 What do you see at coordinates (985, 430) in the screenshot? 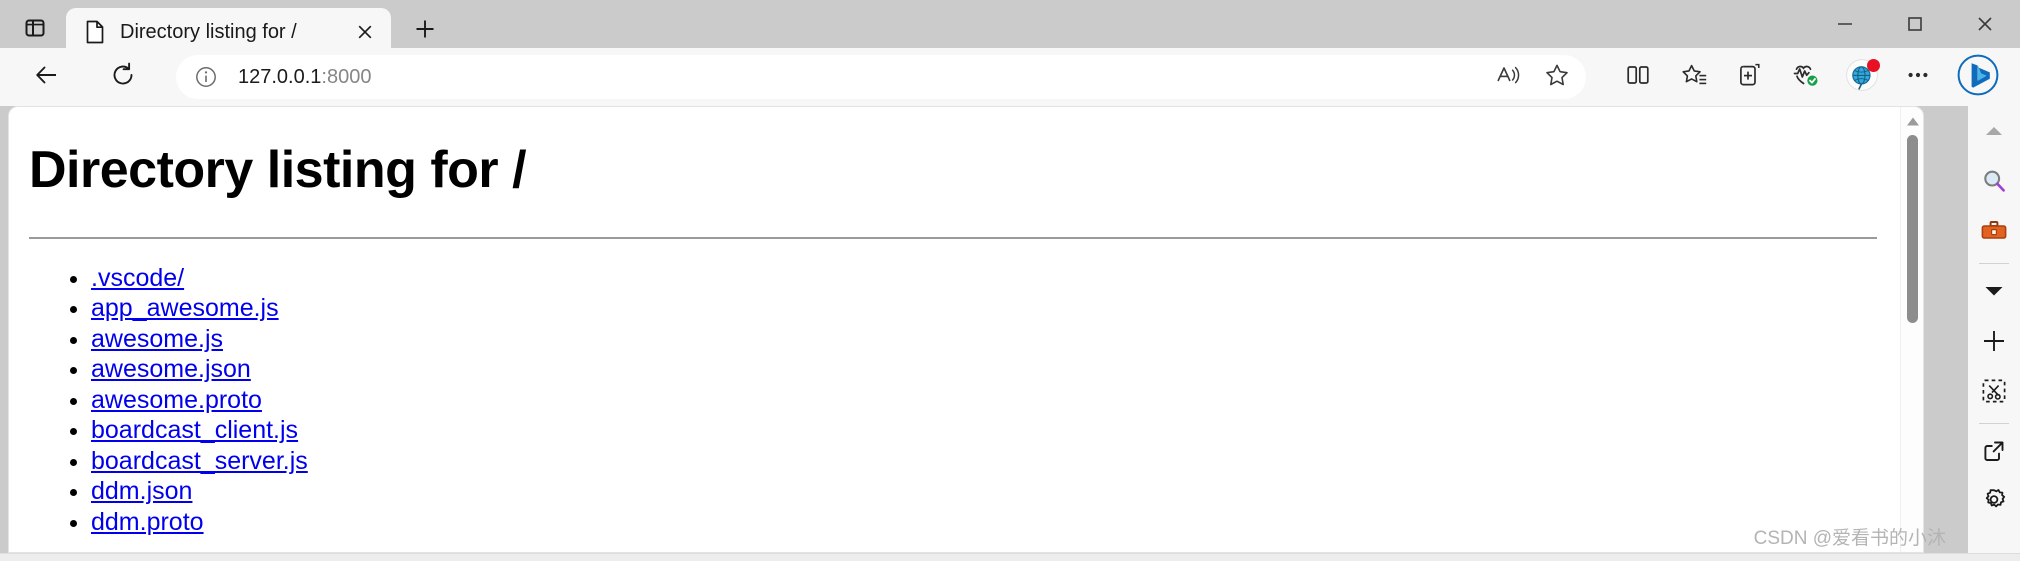
I see `list-item: boardcast_client.js` at bounding box center [985, 430].